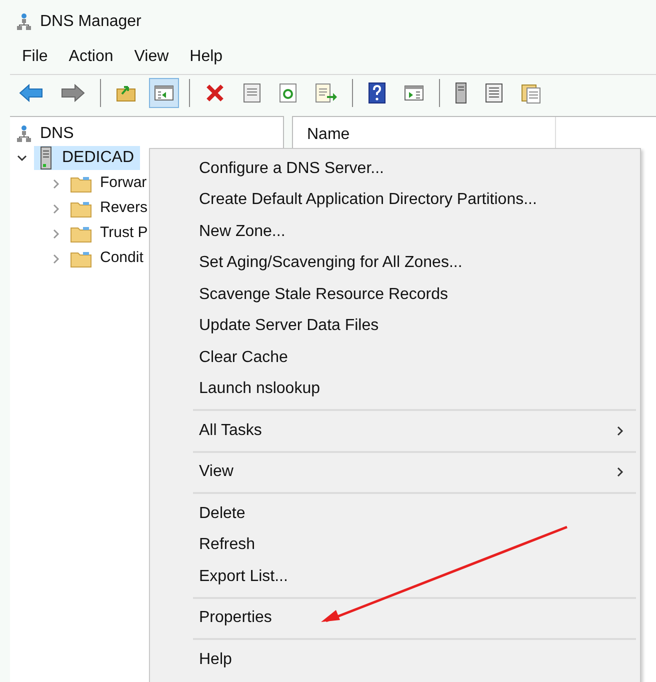 The height and width of the screenshot is (682, 656). I want to click on context-menu-item: Delete, so click(414, 514).